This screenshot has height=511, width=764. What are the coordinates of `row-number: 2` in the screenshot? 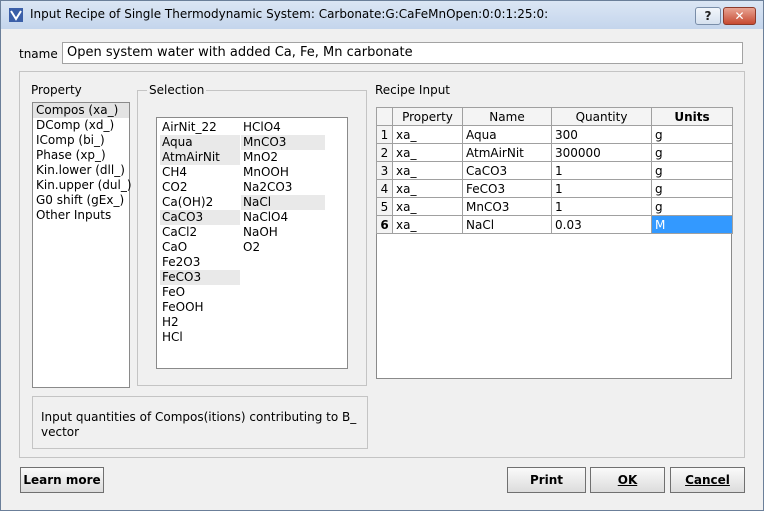 It's located at (384, 152).